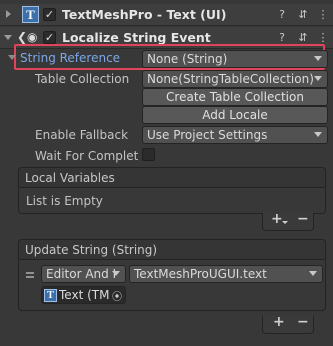 The width and height of the screenshot is (333, 346). What do you see at coordinates (235, 97) in the screenshot?
I see `create-table-collection-button: Create Table Collection` at bounding box center [235, 97].